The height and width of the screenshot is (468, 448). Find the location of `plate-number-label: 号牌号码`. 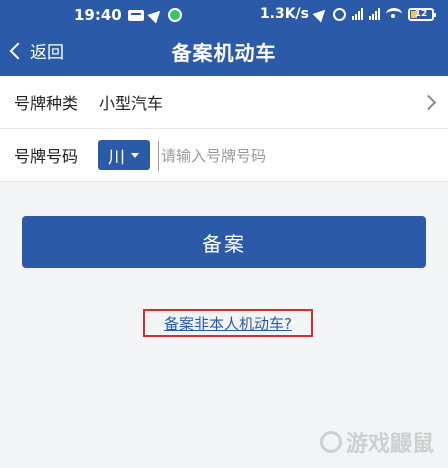

plate-number-label: 号牌号码 is located at coordinates (46, 156).